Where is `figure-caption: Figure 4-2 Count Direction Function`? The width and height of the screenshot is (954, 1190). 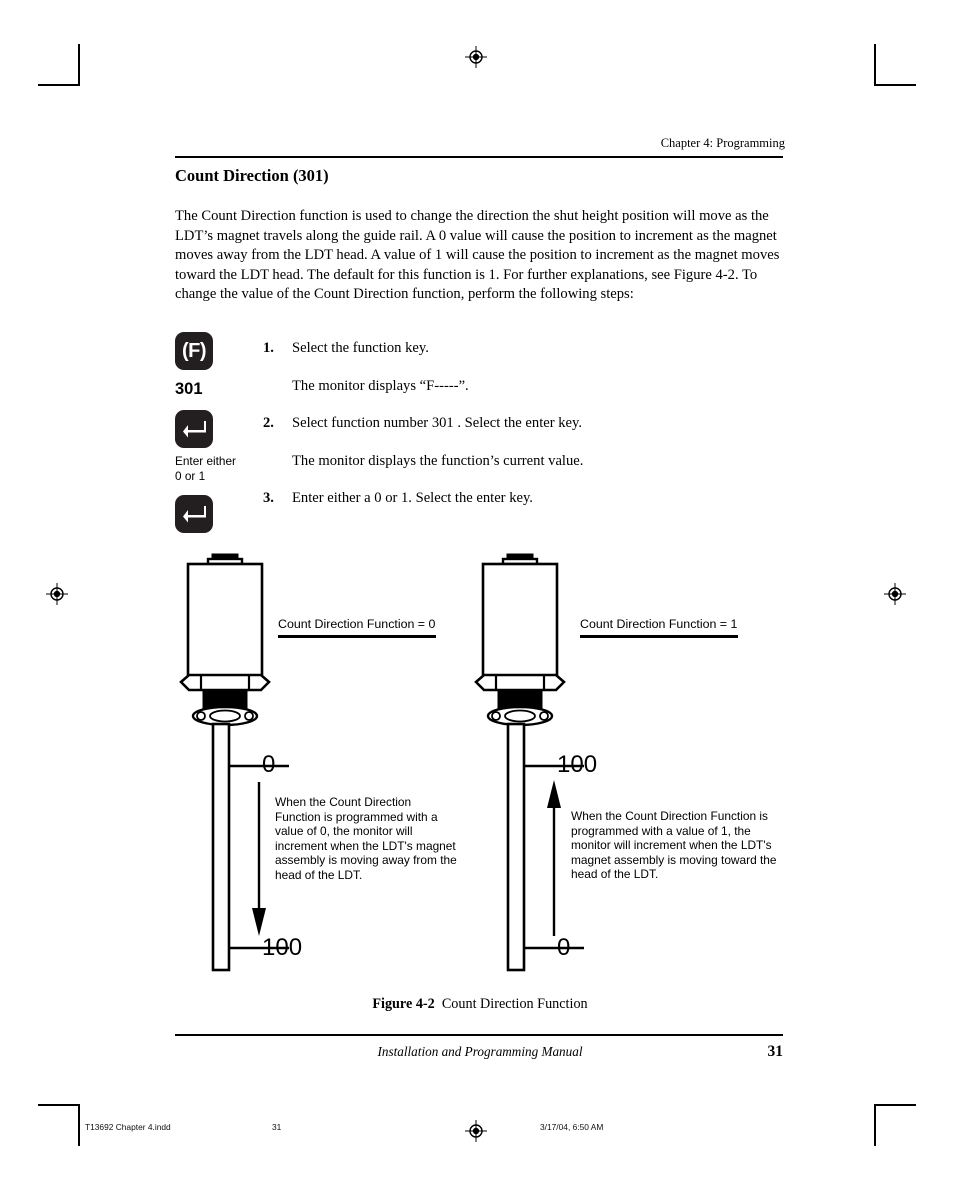 figure-caption: Figure 4-2 Count Direction Function is located at coordinates (480, 1004).